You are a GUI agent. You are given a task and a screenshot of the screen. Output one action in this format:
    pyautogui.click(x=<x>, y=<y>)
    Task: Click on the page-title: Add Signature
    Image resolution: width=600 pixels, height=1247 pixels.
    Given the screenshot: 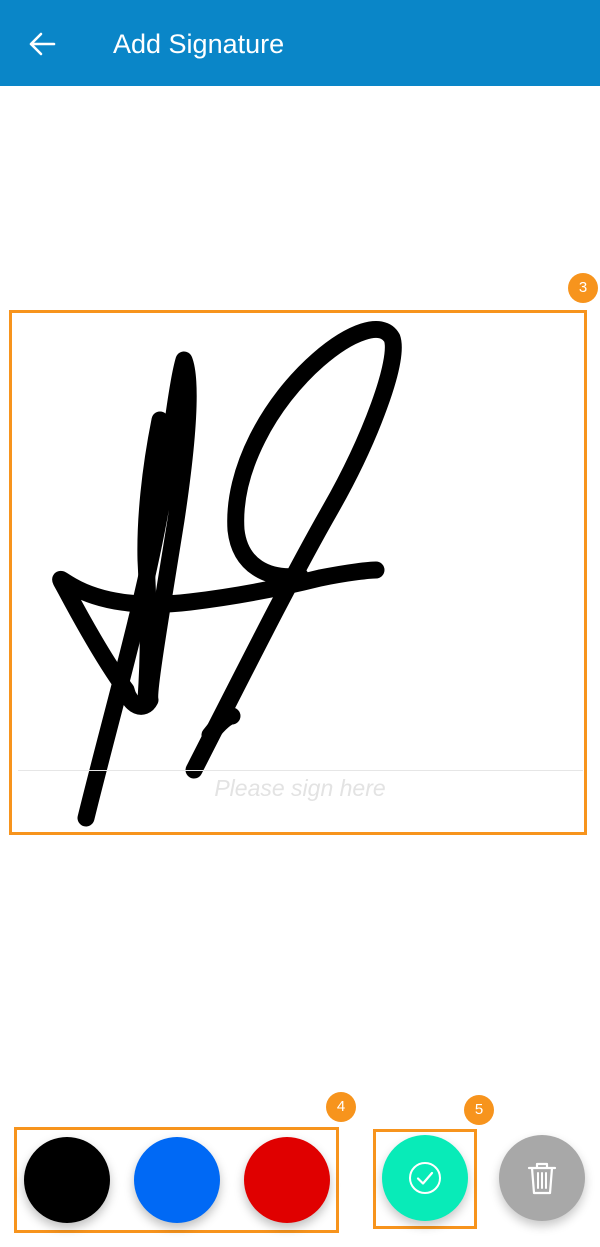 What is the action you would take?
    pyautogui.click(x=199, y=44)
    